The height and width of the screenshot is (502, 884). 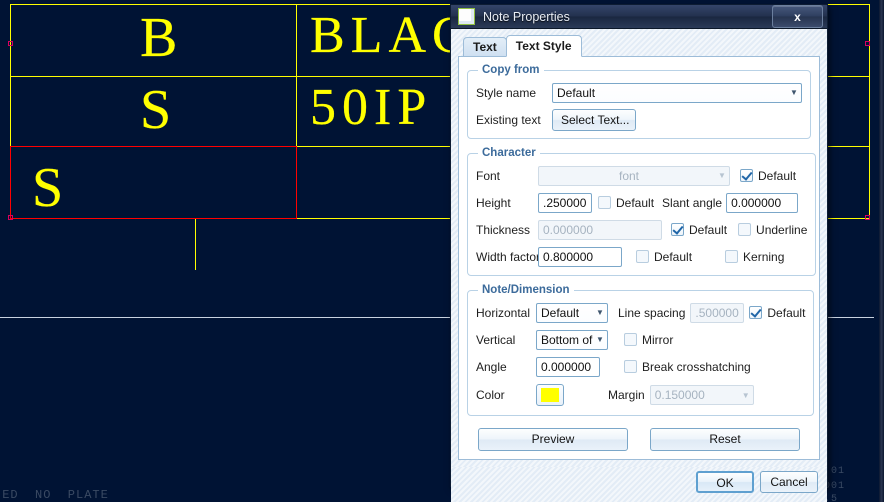 What do you see at coordinates (797, 16) in the screenshot?
I see `close-icon: x` at bounding box center [797, 16].